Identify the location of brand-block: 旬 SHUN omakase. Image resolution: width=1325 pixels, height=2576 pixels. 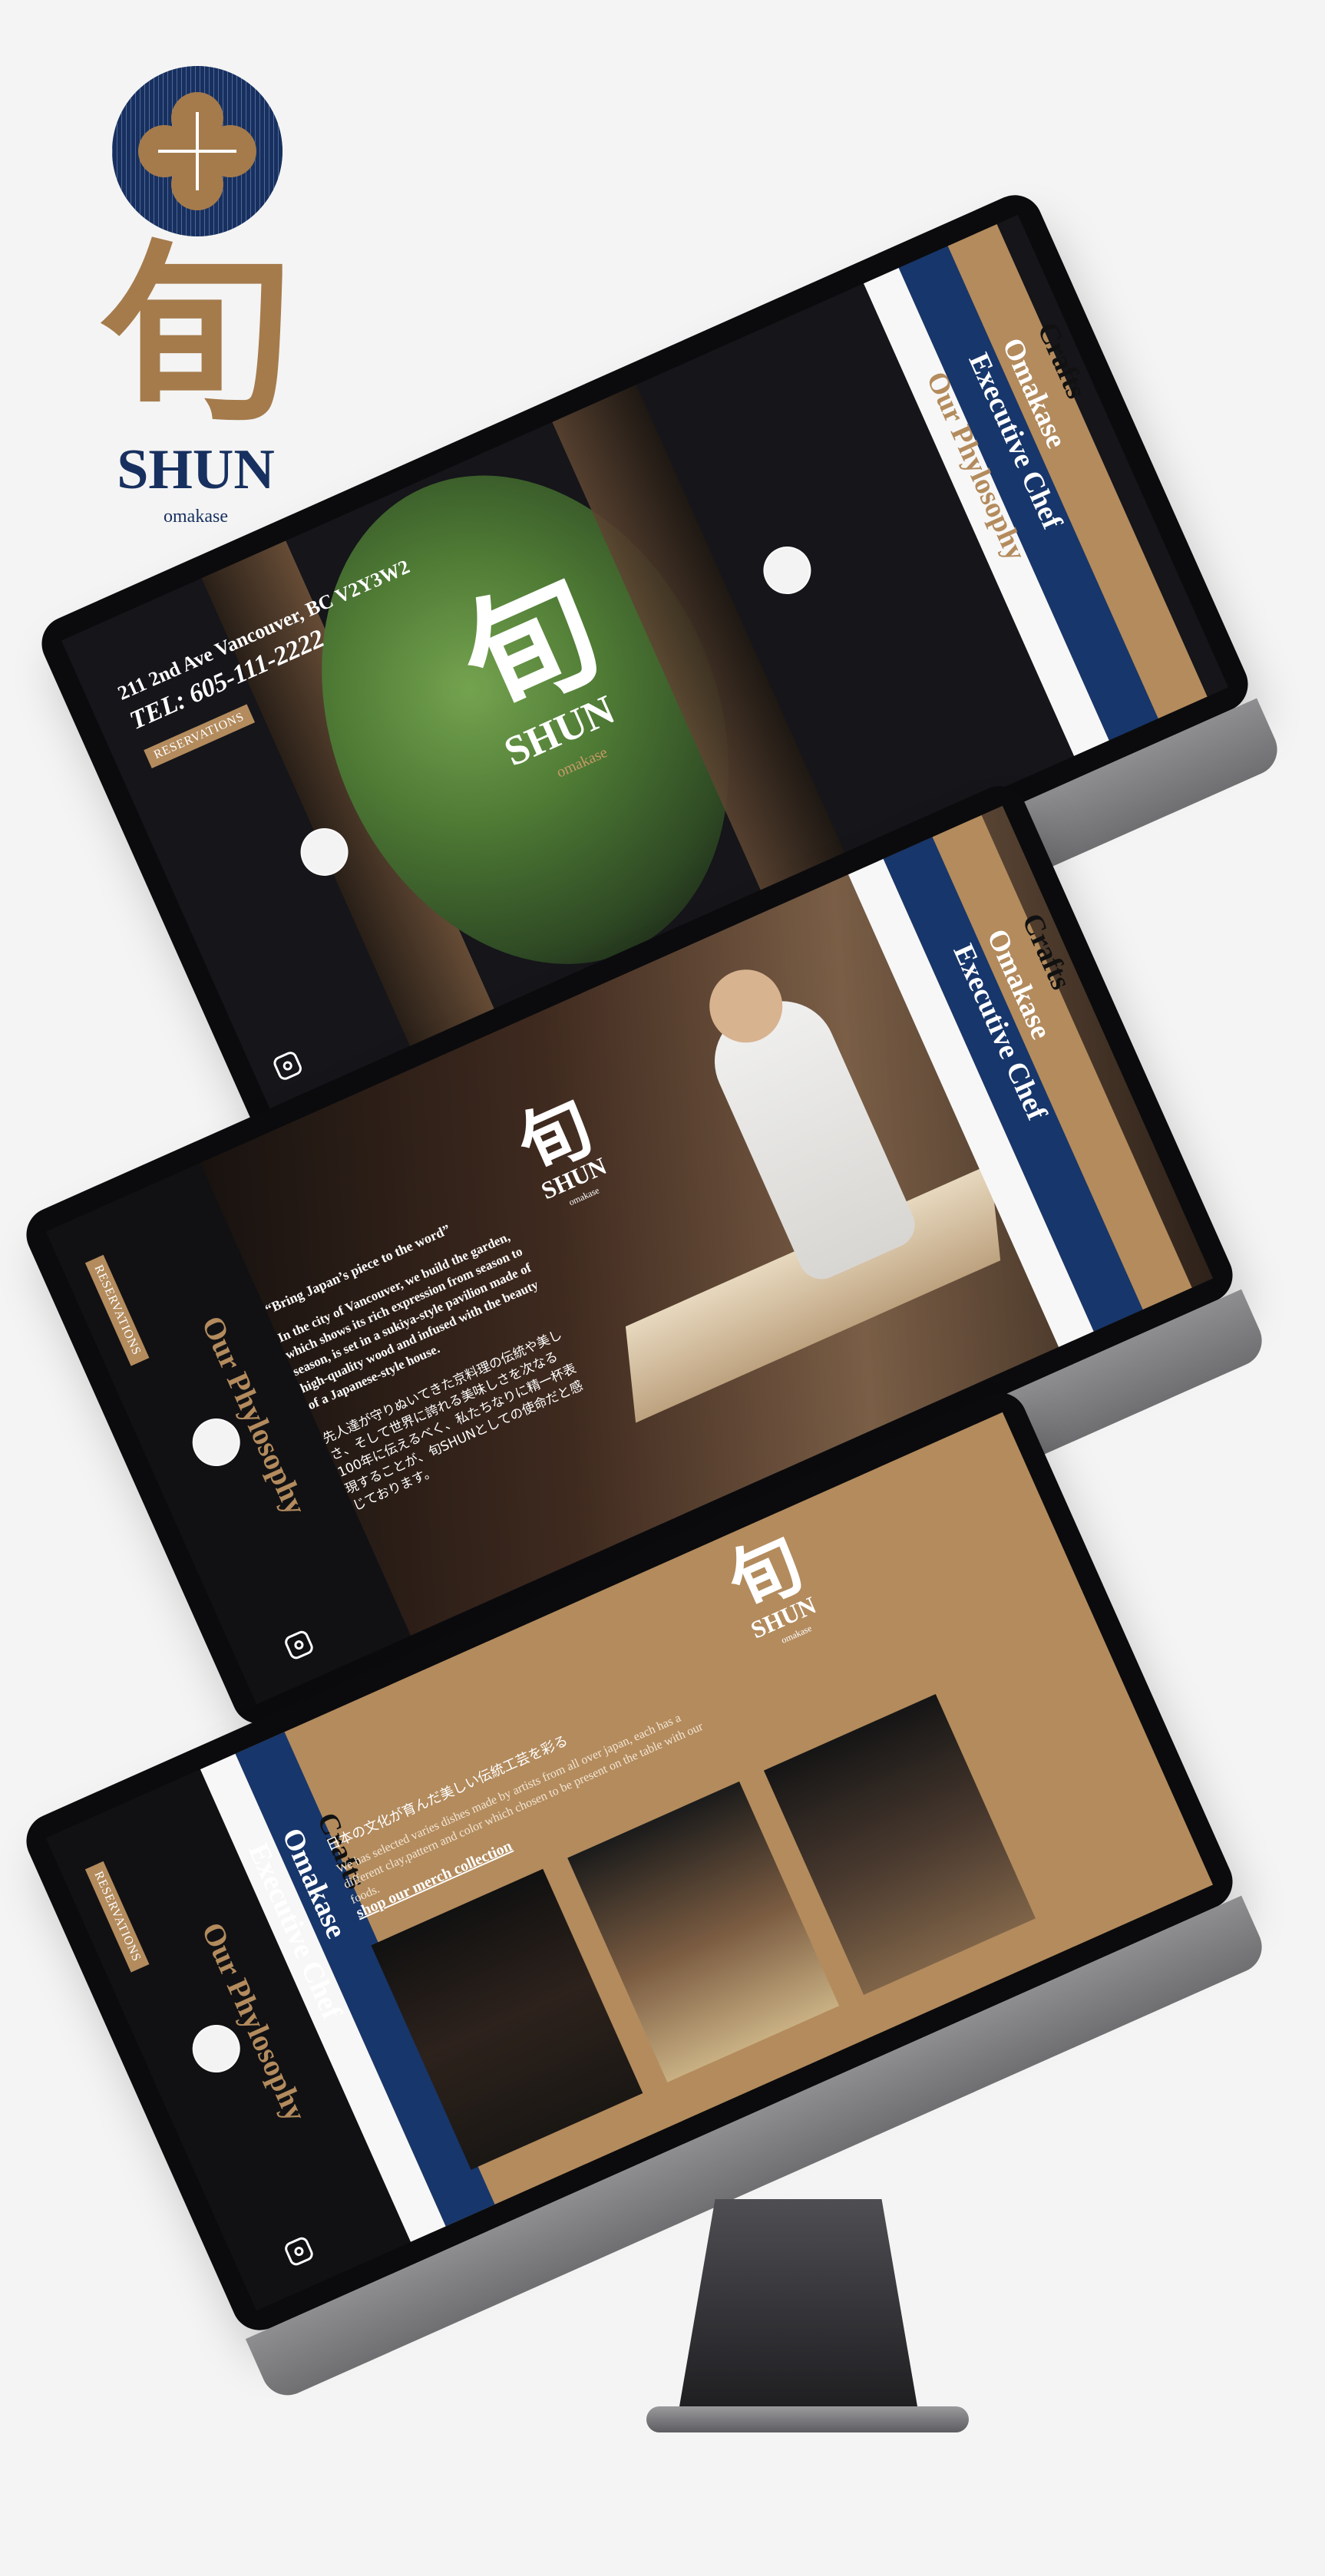
(195, 299).